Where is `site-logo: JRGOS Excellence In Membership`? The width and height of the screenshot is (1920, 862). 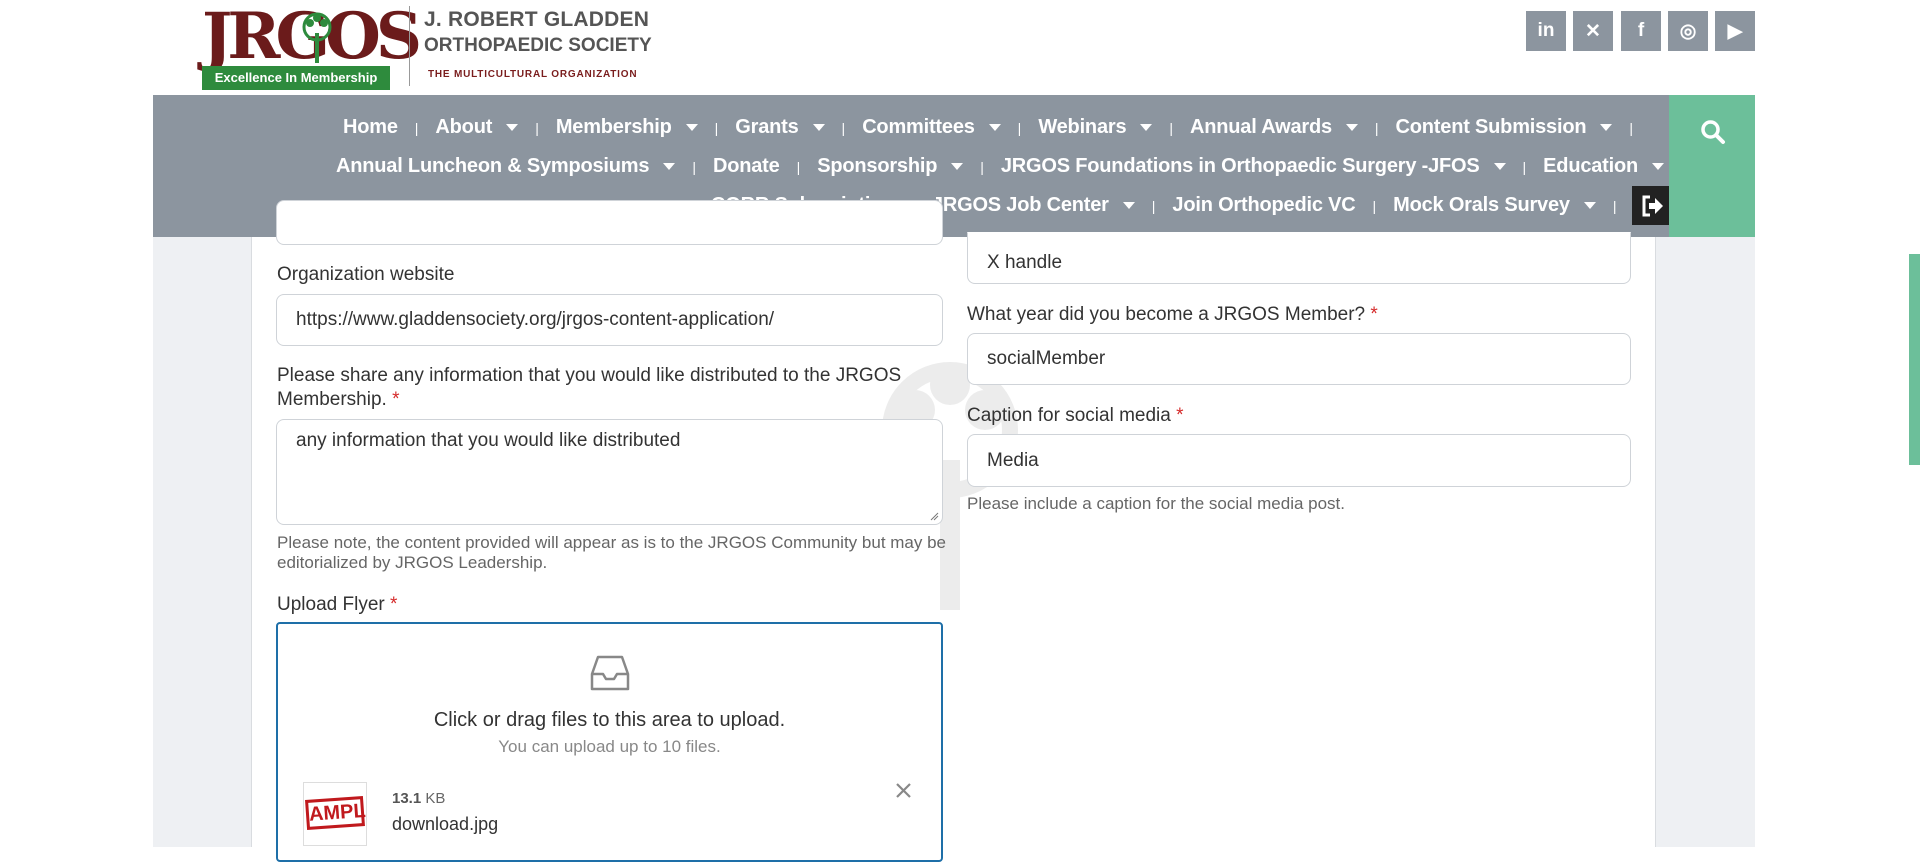
site-logo: JRGOS Excellence In Membership is located at coordinates (312, 47).